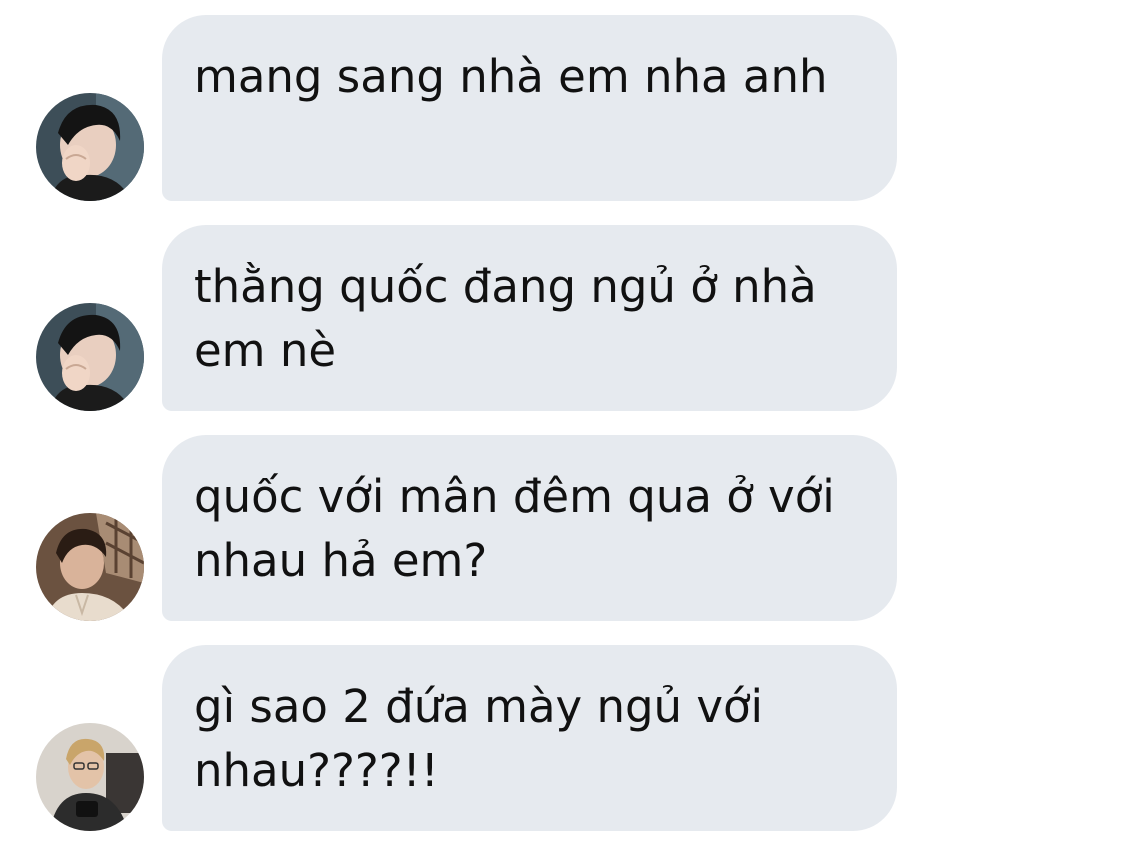  I want to click on message-bubble: gì sao 2 đứa mày ngủ với nhau????!!, so click(529, 738).